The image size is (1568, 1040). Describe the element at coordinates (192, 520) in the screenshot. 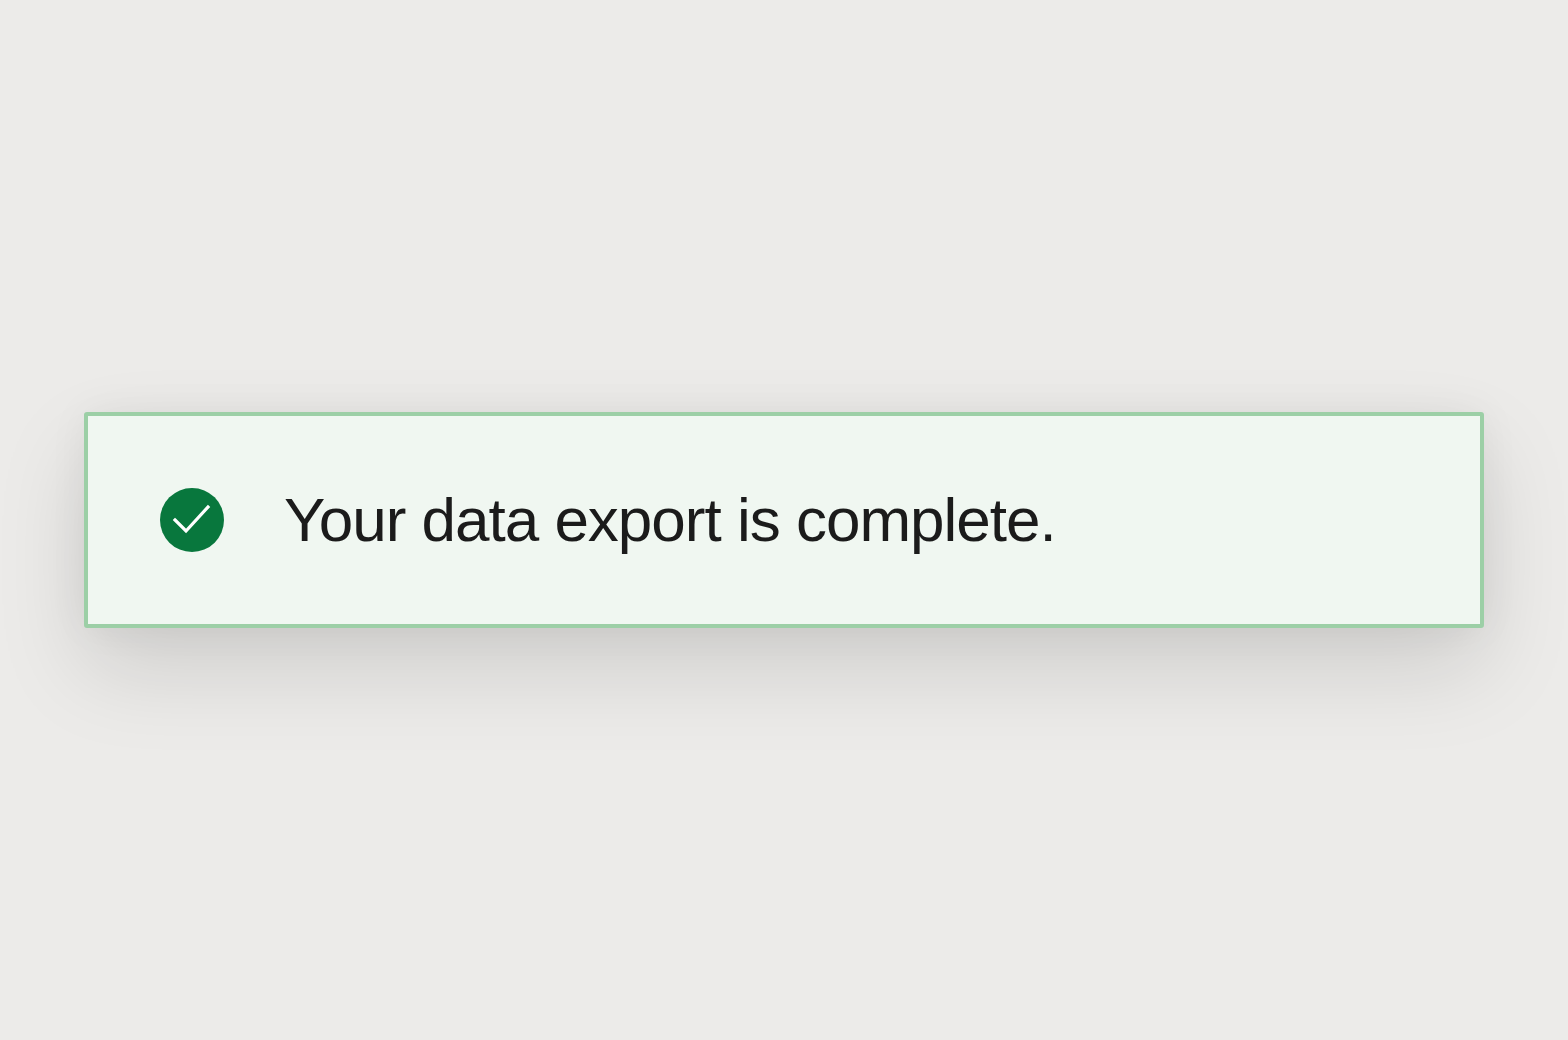

I see `check-icon` at that location.